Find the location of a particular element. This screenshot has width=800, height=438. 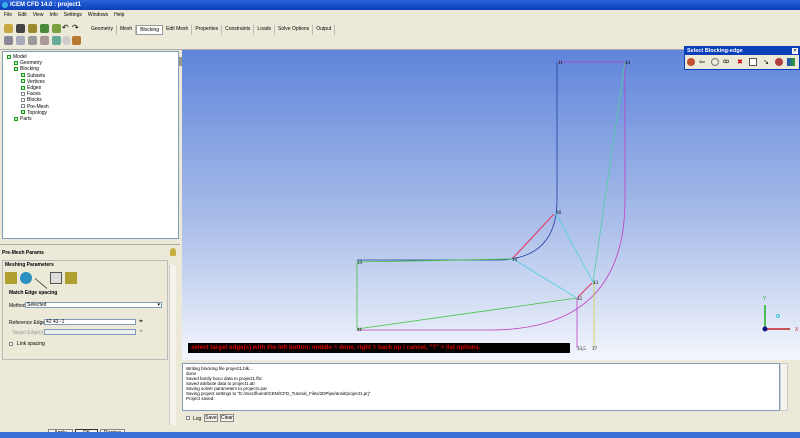

help-icon is located at coordinates (173, 252).